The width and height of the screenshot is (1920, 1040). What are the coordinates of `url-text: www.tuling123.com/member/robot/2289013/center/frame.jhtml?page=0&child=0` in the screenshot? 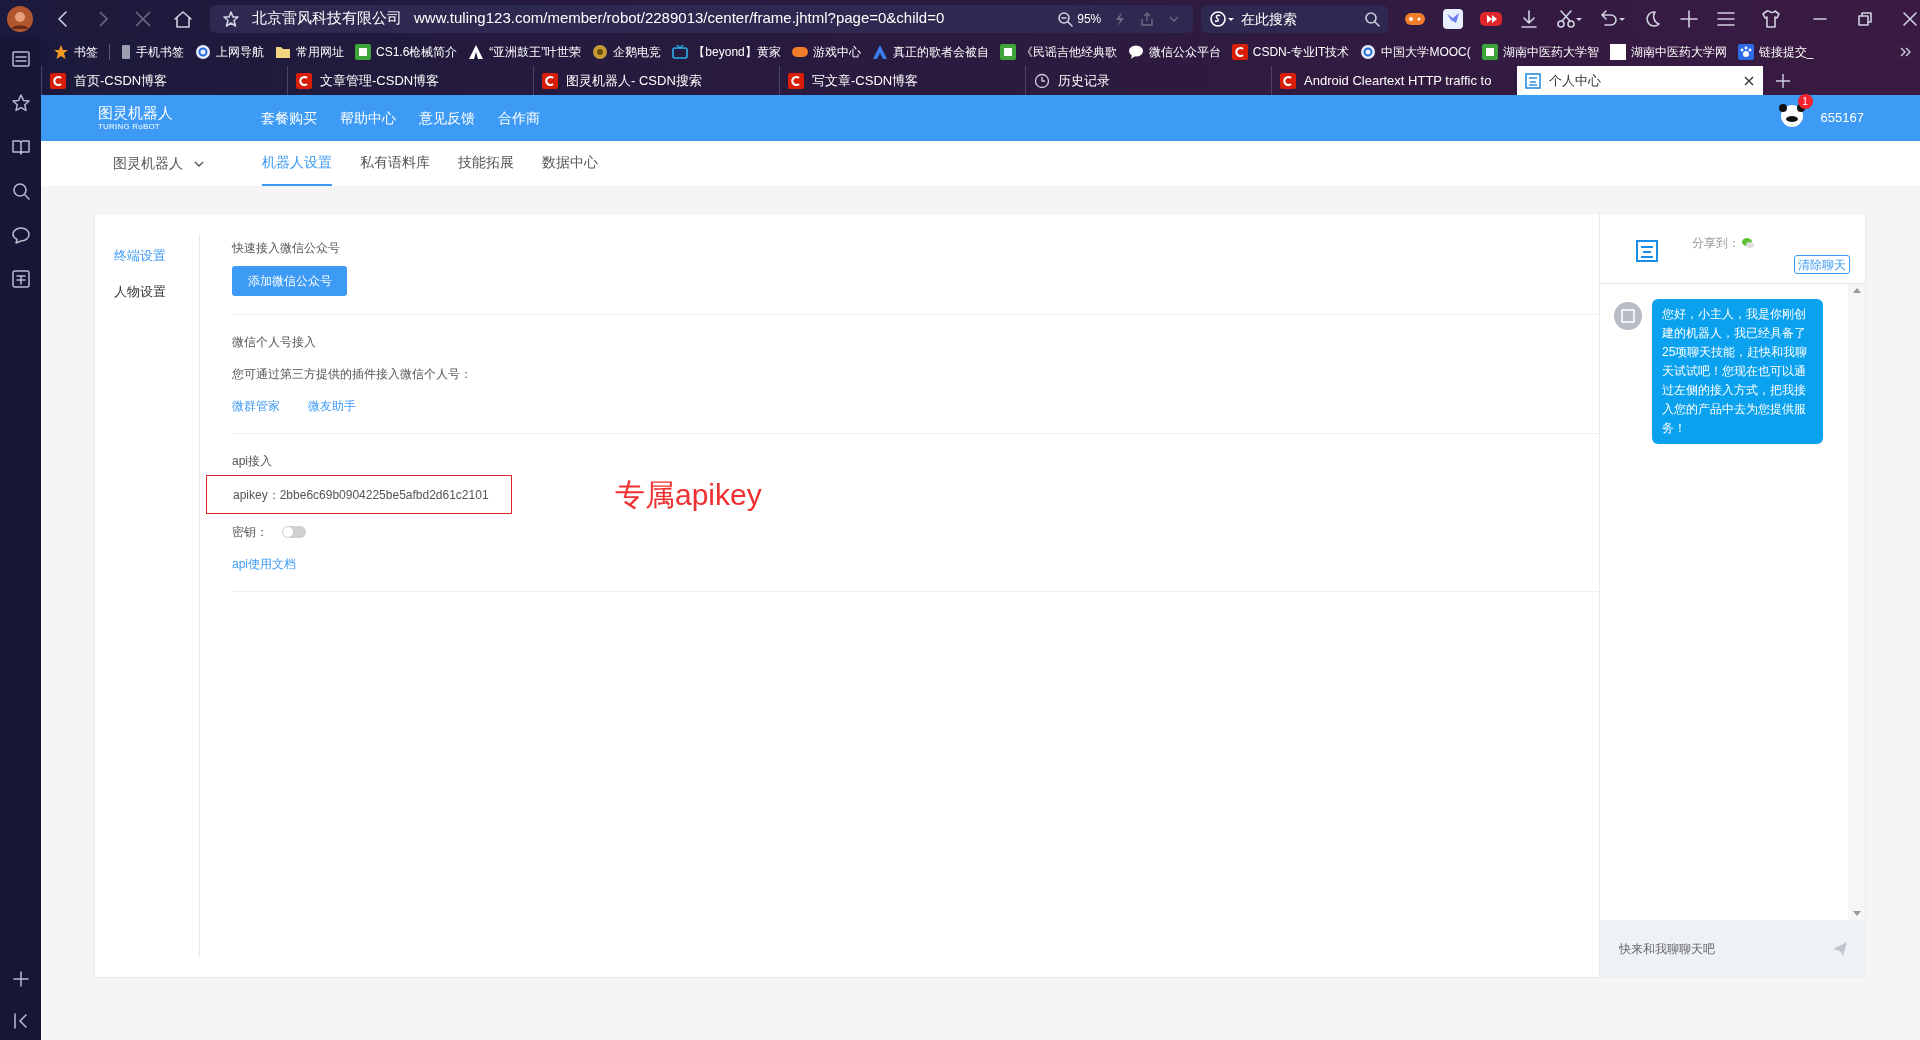 It's located at (679, 18).